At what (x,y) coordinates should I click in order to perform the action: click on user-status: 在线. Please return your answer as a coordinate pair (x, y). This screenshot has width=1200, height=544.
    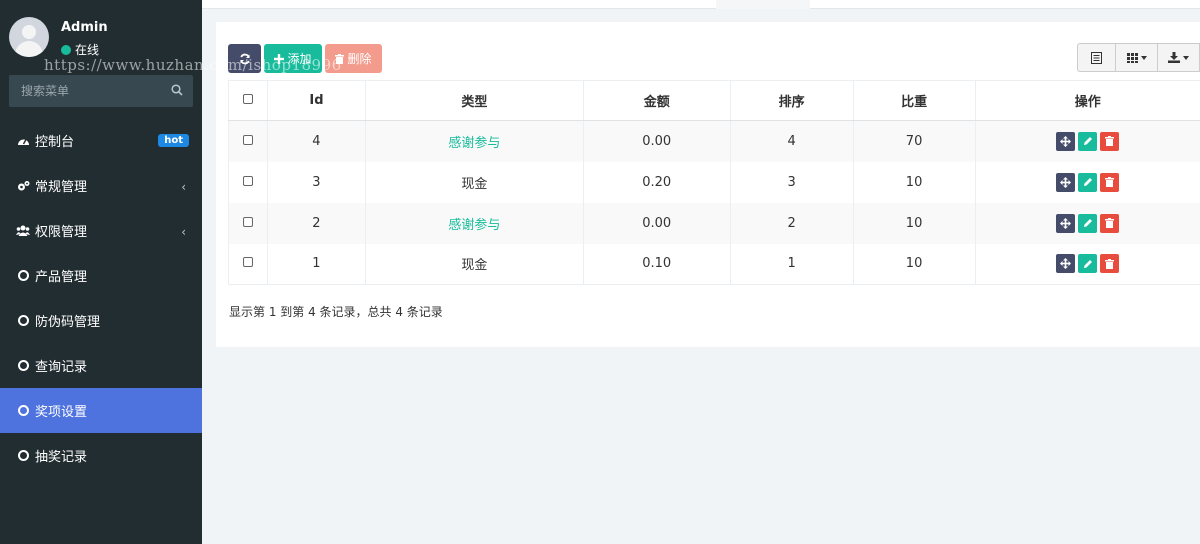
    Looking at the image, I should click on (80, 49).